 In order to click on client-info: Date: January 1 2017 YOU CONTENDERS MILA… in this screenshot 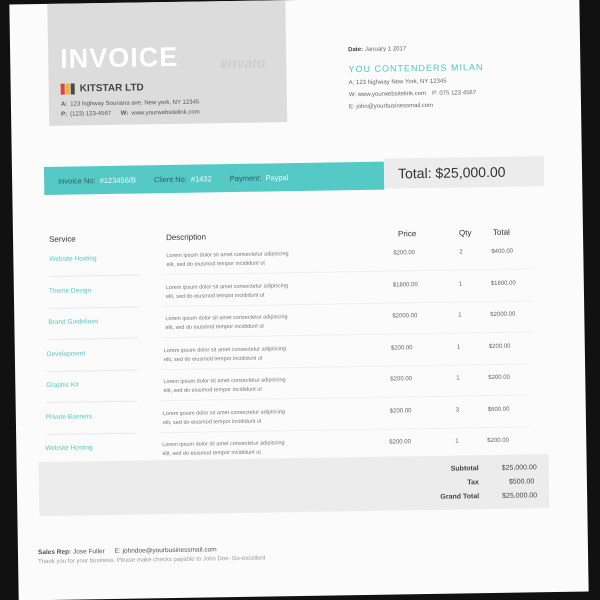, I will do `click(416, 77)`.